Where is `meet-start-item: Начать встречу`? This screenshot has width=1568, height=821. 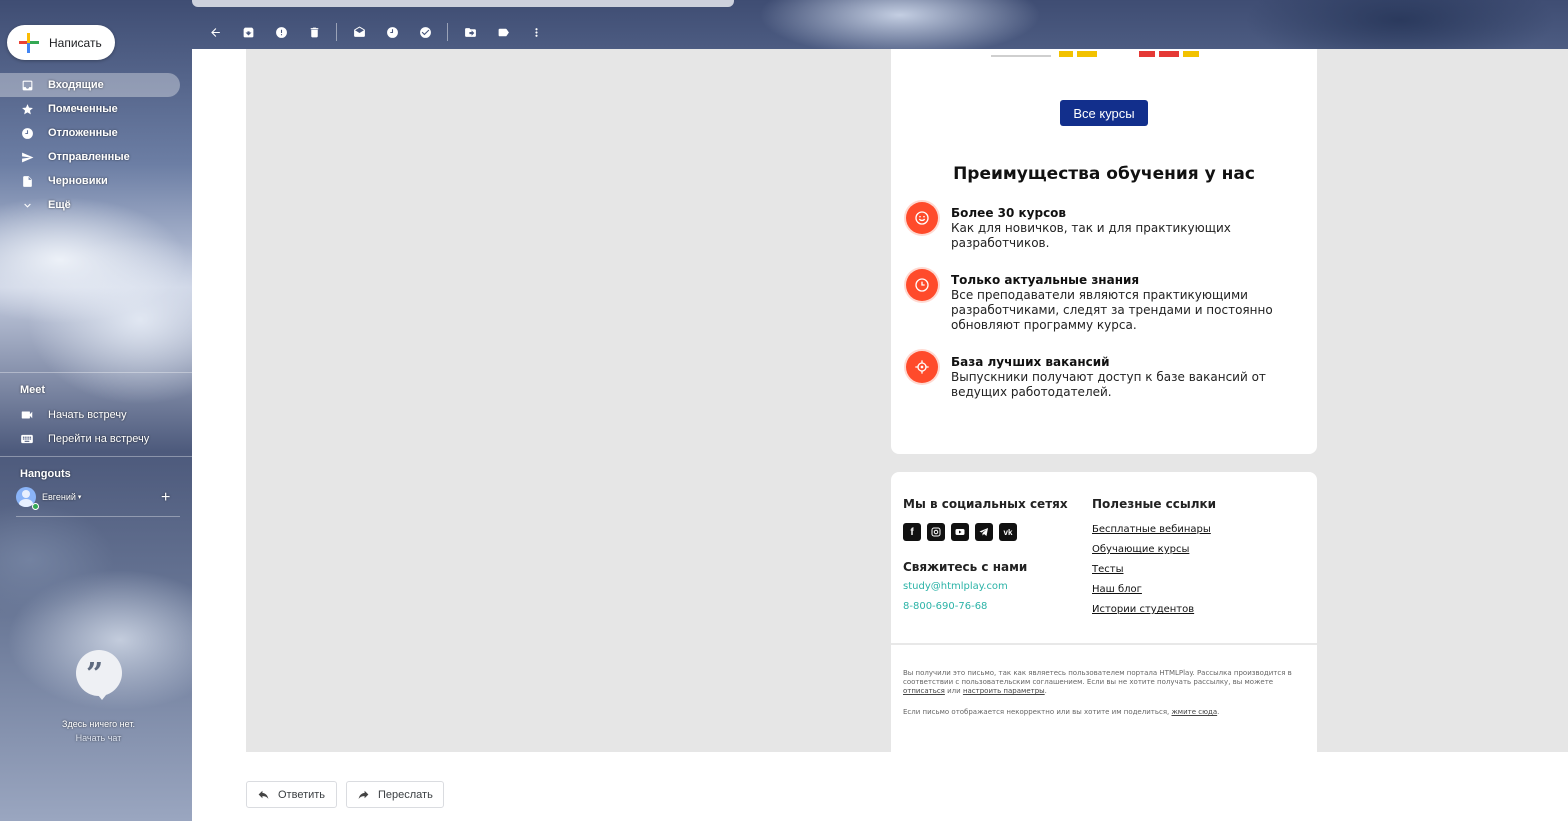
meet-start-item: Начать встречу is located at coordinates (73, 415).